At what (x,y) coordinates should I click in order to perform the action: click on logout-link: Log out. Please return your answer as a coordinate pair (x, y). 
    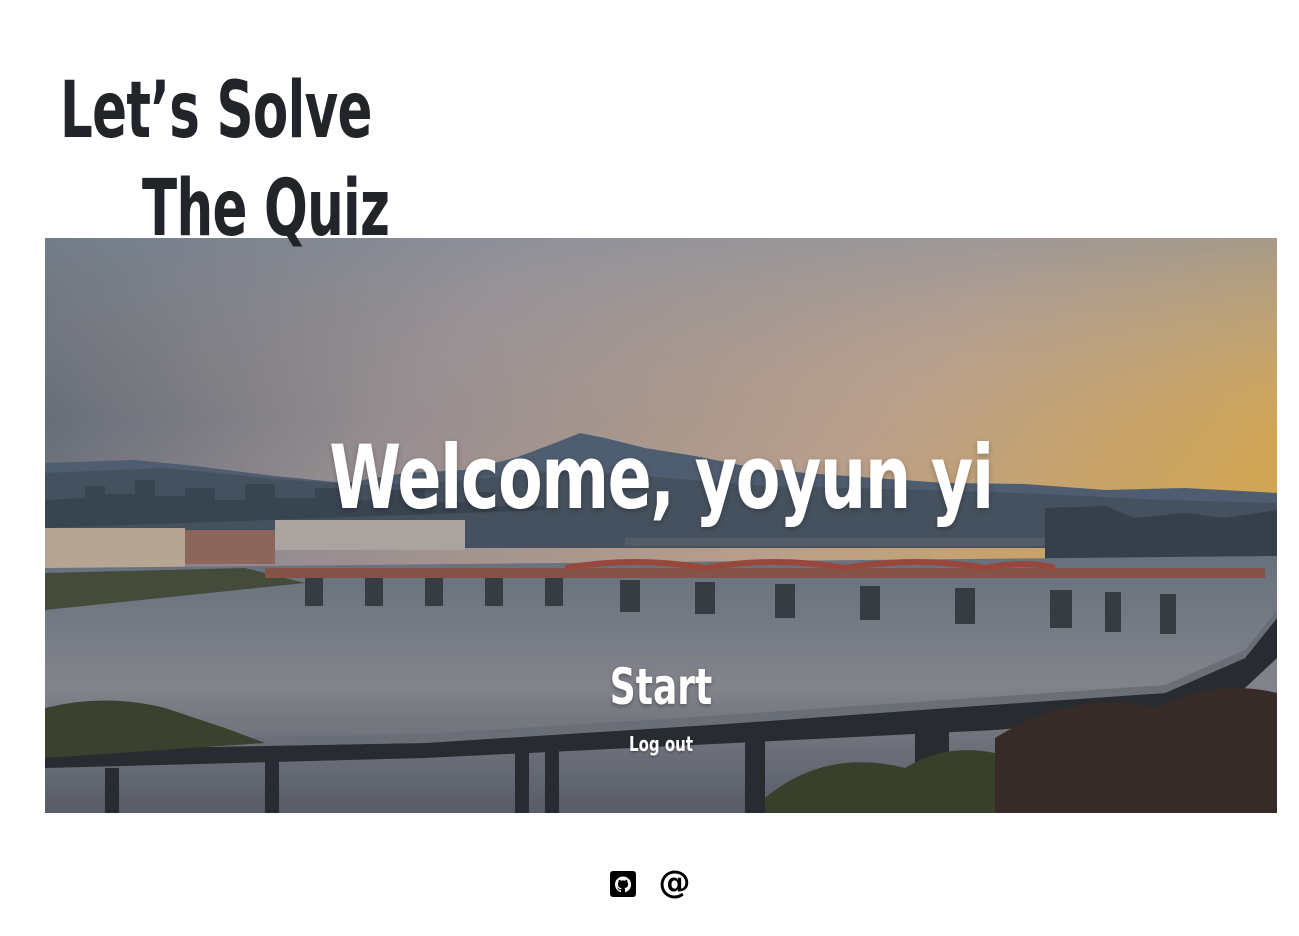
    Looking at the image, I should click on (661, 744).